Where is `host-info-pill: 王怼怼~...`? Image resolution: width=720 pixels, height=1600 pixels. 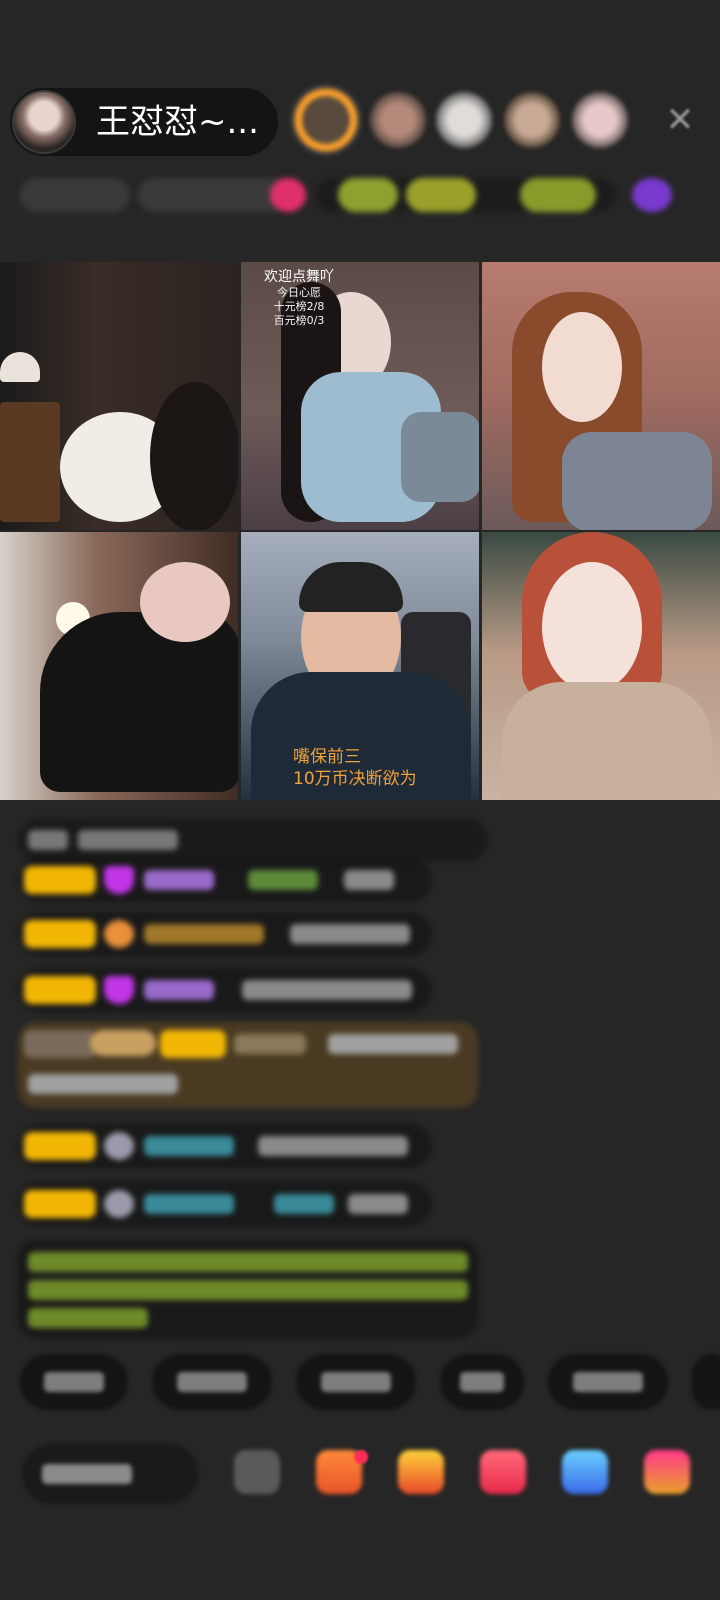 host-info-pill: 王怼怼~... is located at coordinates (144, 122).